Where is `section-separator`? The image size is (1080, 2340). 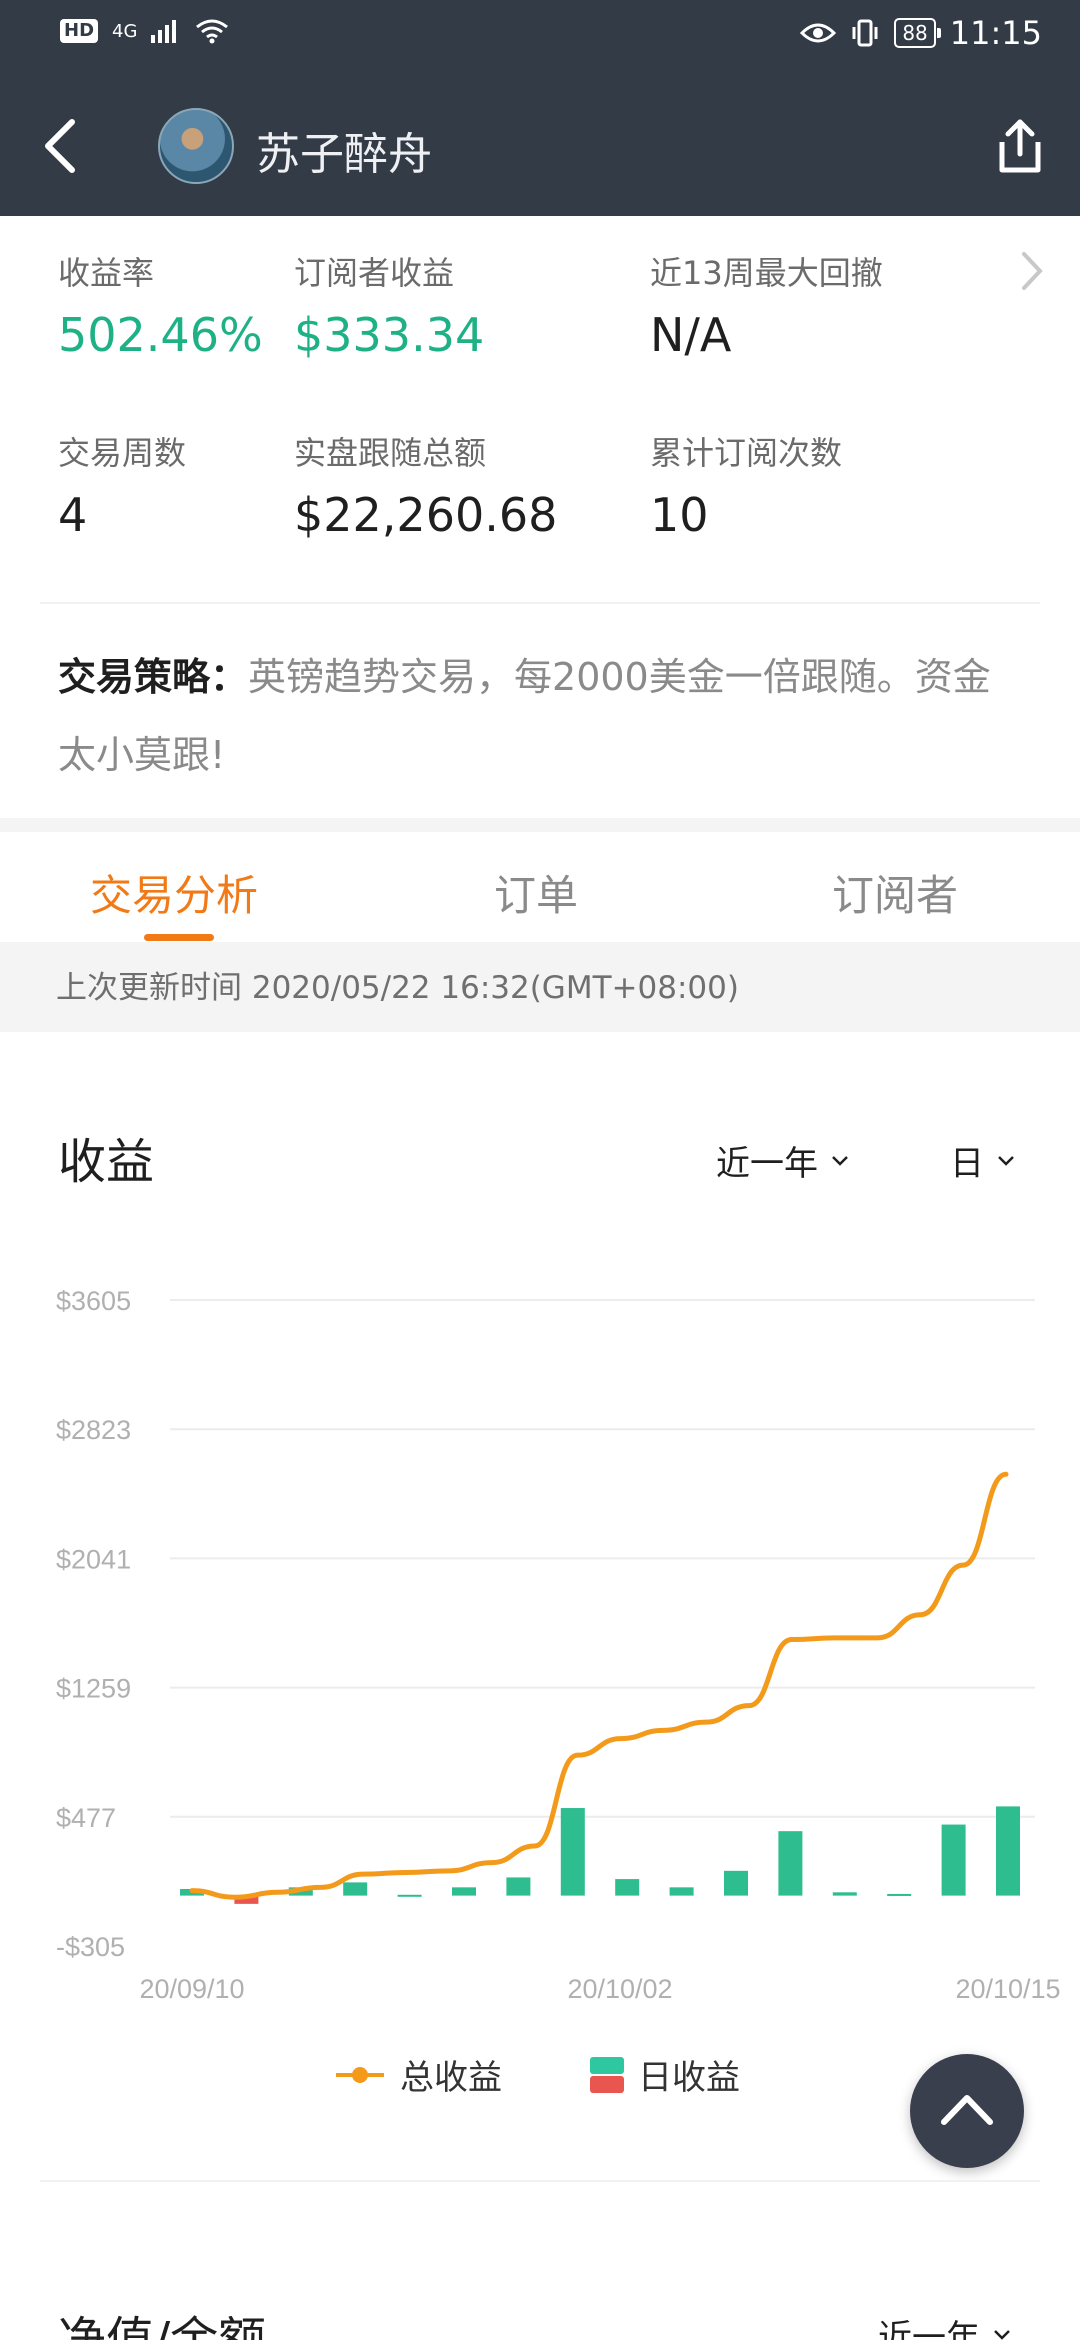
section-separator is located at coordinates (540, 825).